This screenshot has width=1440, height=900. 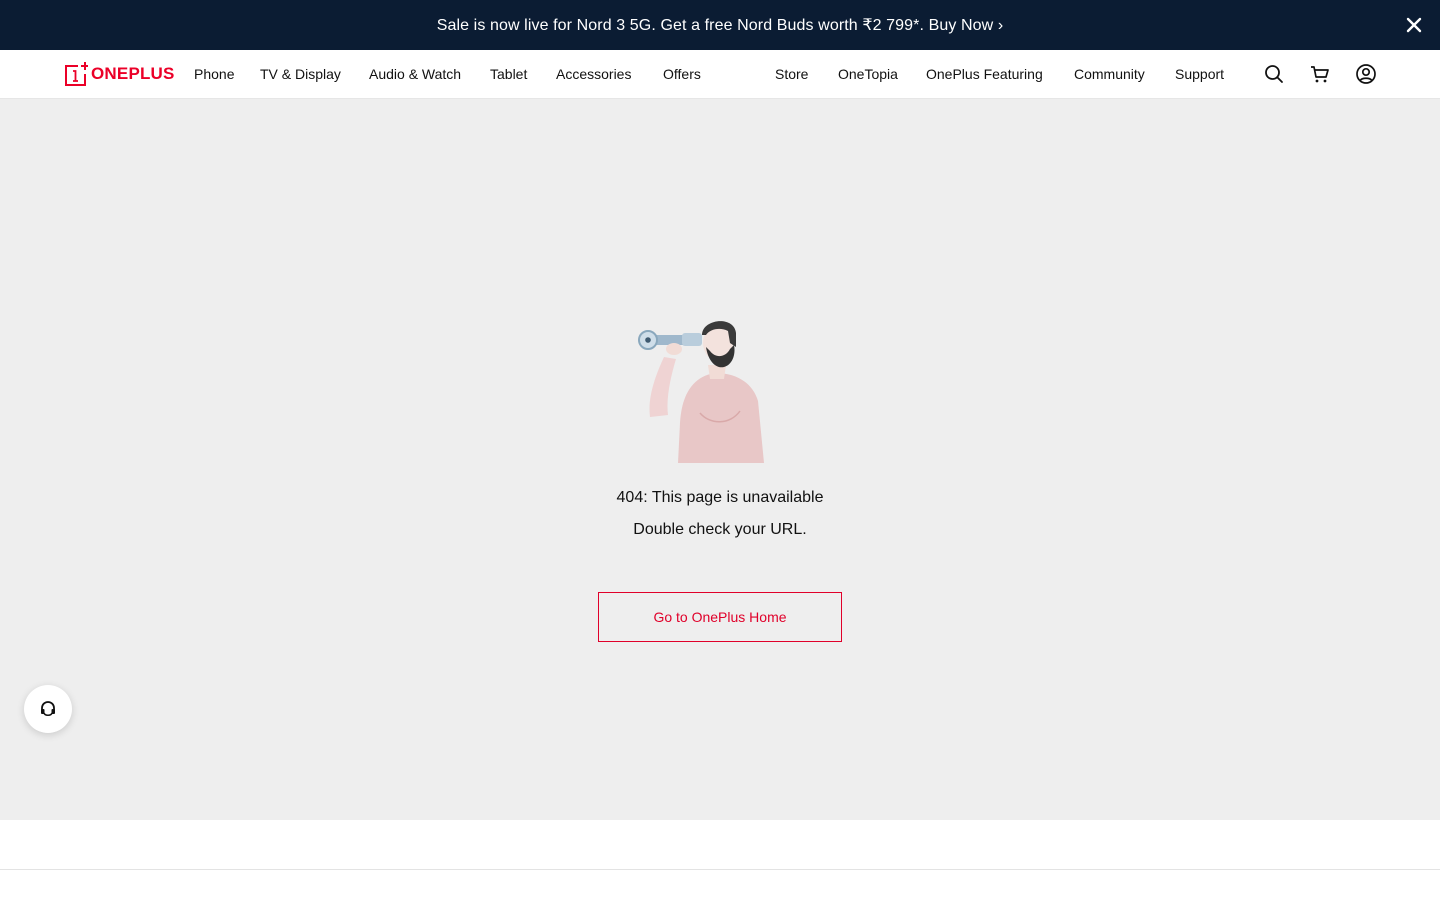 What do you see at coordinates (1320, 74) in the screenshot?
I see `cart-icon` at bounding box center [1320, 74].